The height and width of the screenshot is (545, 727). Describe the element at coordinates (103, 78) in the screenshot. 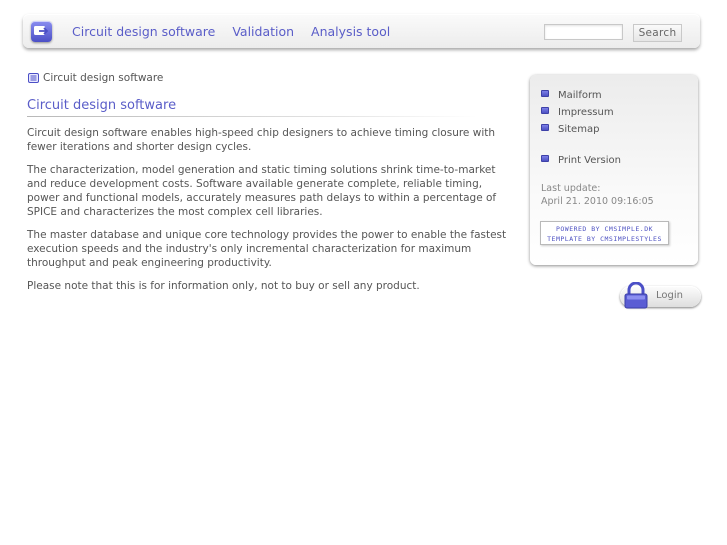

I see `breadcrumb-label: Circuit design software` at that location.